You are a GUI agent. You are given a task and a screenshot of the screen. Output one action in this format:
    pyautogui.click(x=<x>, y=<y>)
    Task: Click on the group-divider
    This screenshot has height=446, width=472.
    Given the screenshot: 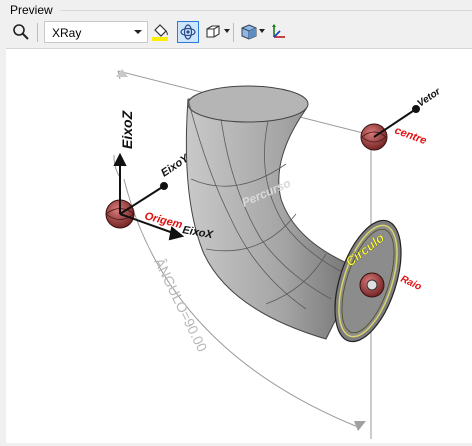 What is the action you would take?
    pyautogui.click(x=266, y=10)
    